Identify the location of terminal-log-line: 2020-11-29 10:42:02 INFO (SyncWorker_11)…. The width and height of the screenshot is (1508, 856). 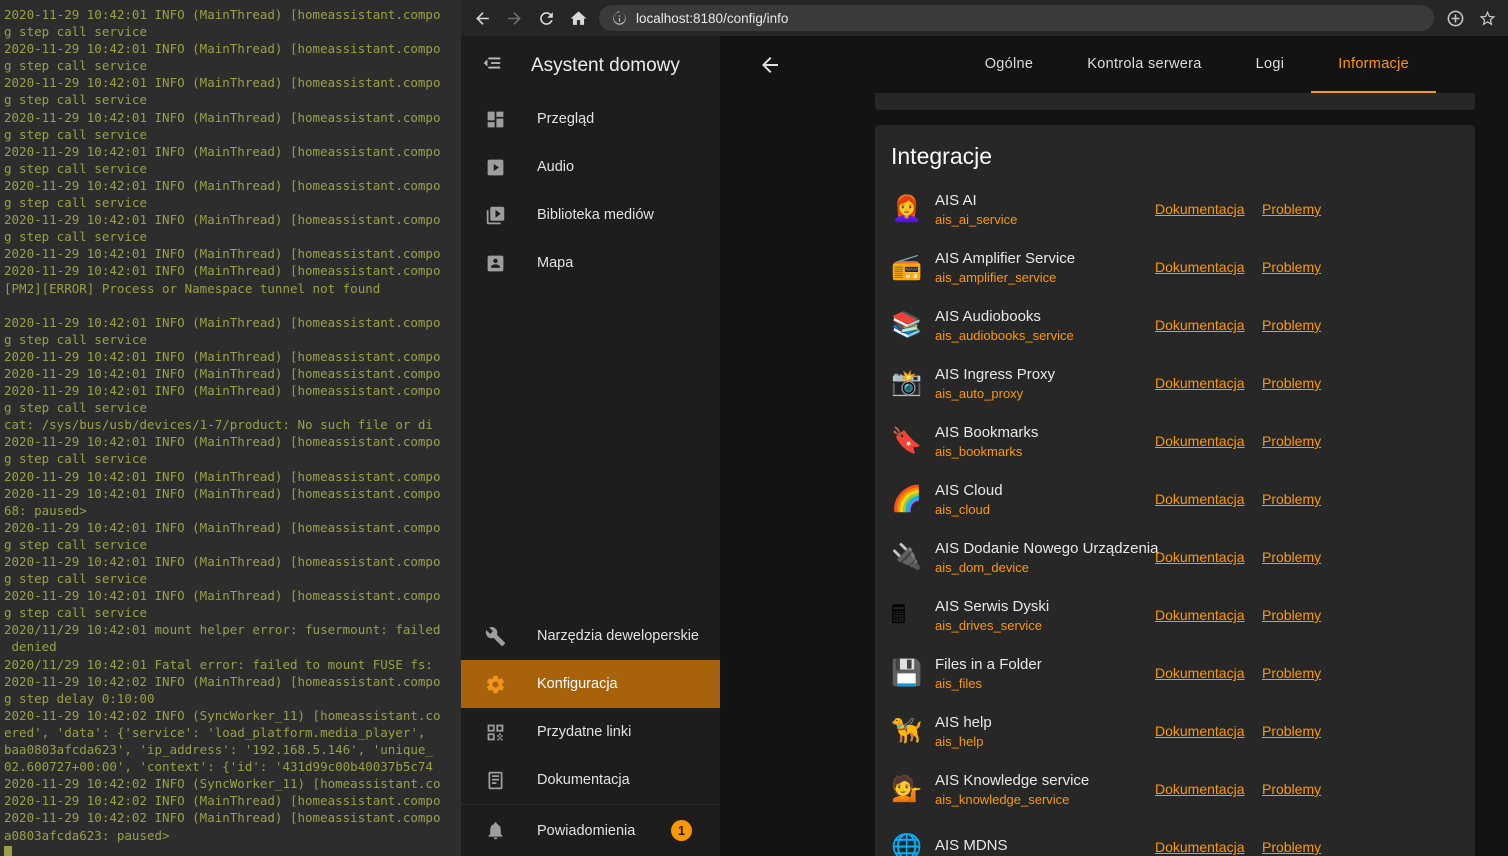
(222, 715).